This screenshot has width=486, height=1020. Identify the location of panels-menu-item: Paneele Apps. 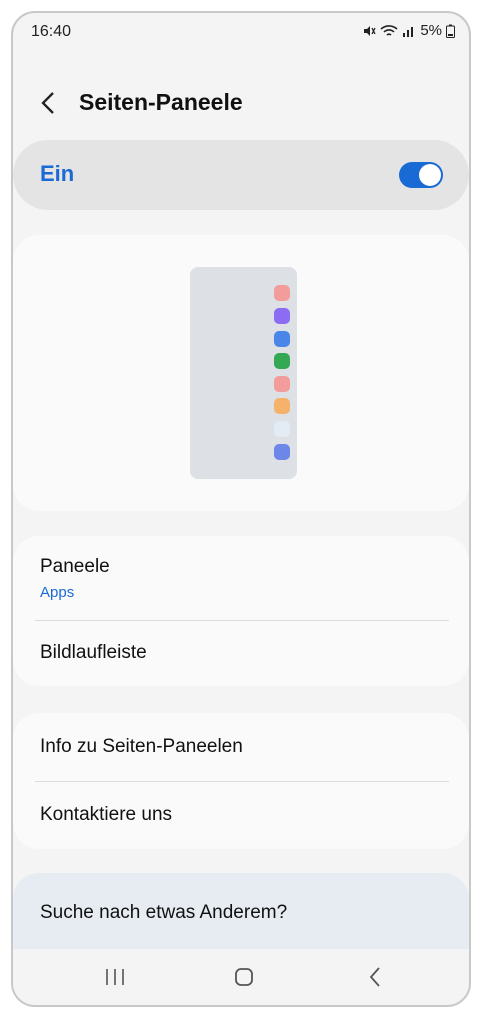
(241, 578).